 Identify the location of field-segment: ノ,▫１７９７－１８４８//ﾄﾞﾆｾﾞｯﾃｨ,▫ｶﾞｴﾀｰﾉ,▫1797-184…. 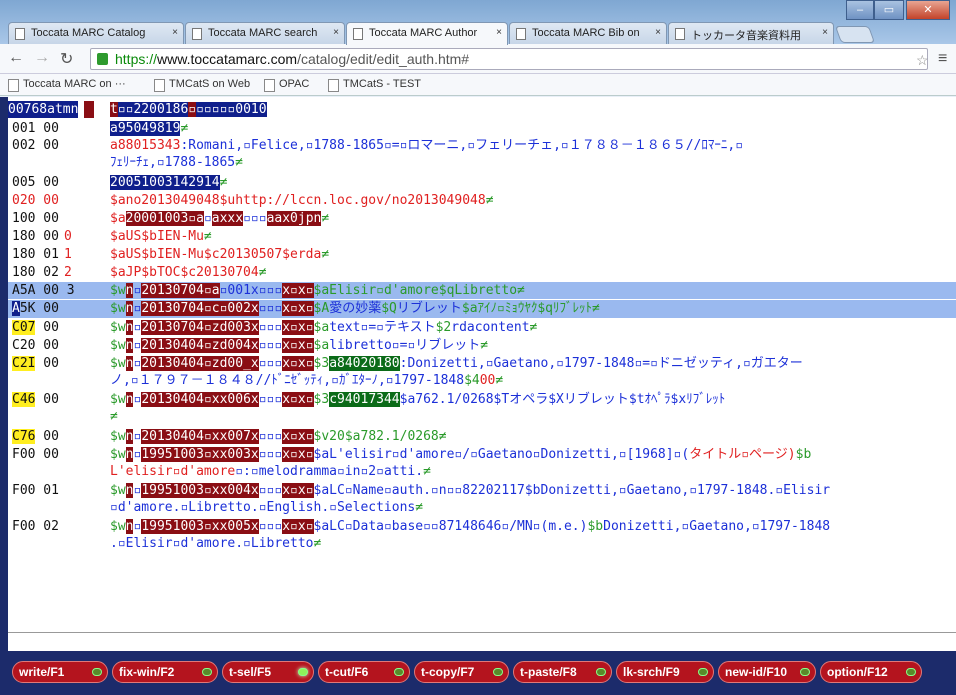
(287, 380).